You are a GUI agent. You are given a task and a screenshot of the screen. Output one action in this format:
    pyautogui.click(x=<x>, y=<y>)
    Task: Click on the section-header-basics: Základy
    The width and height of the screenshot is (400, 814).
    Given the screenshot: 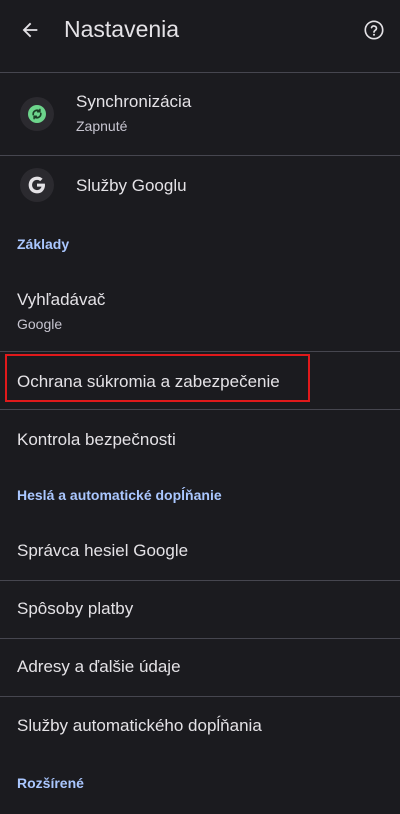 What is the action you would take?
    pyautogui.click(x=43, y=244)
    